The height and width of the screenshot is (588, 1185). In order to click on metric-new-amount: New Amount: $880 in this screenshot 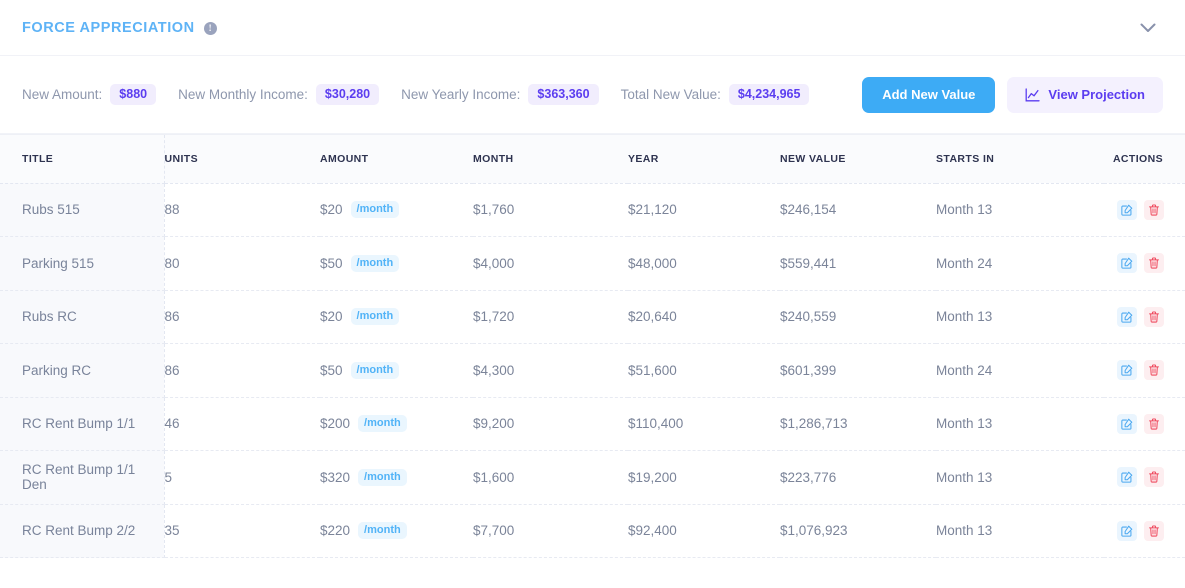, I will do `click(89, 94)`.